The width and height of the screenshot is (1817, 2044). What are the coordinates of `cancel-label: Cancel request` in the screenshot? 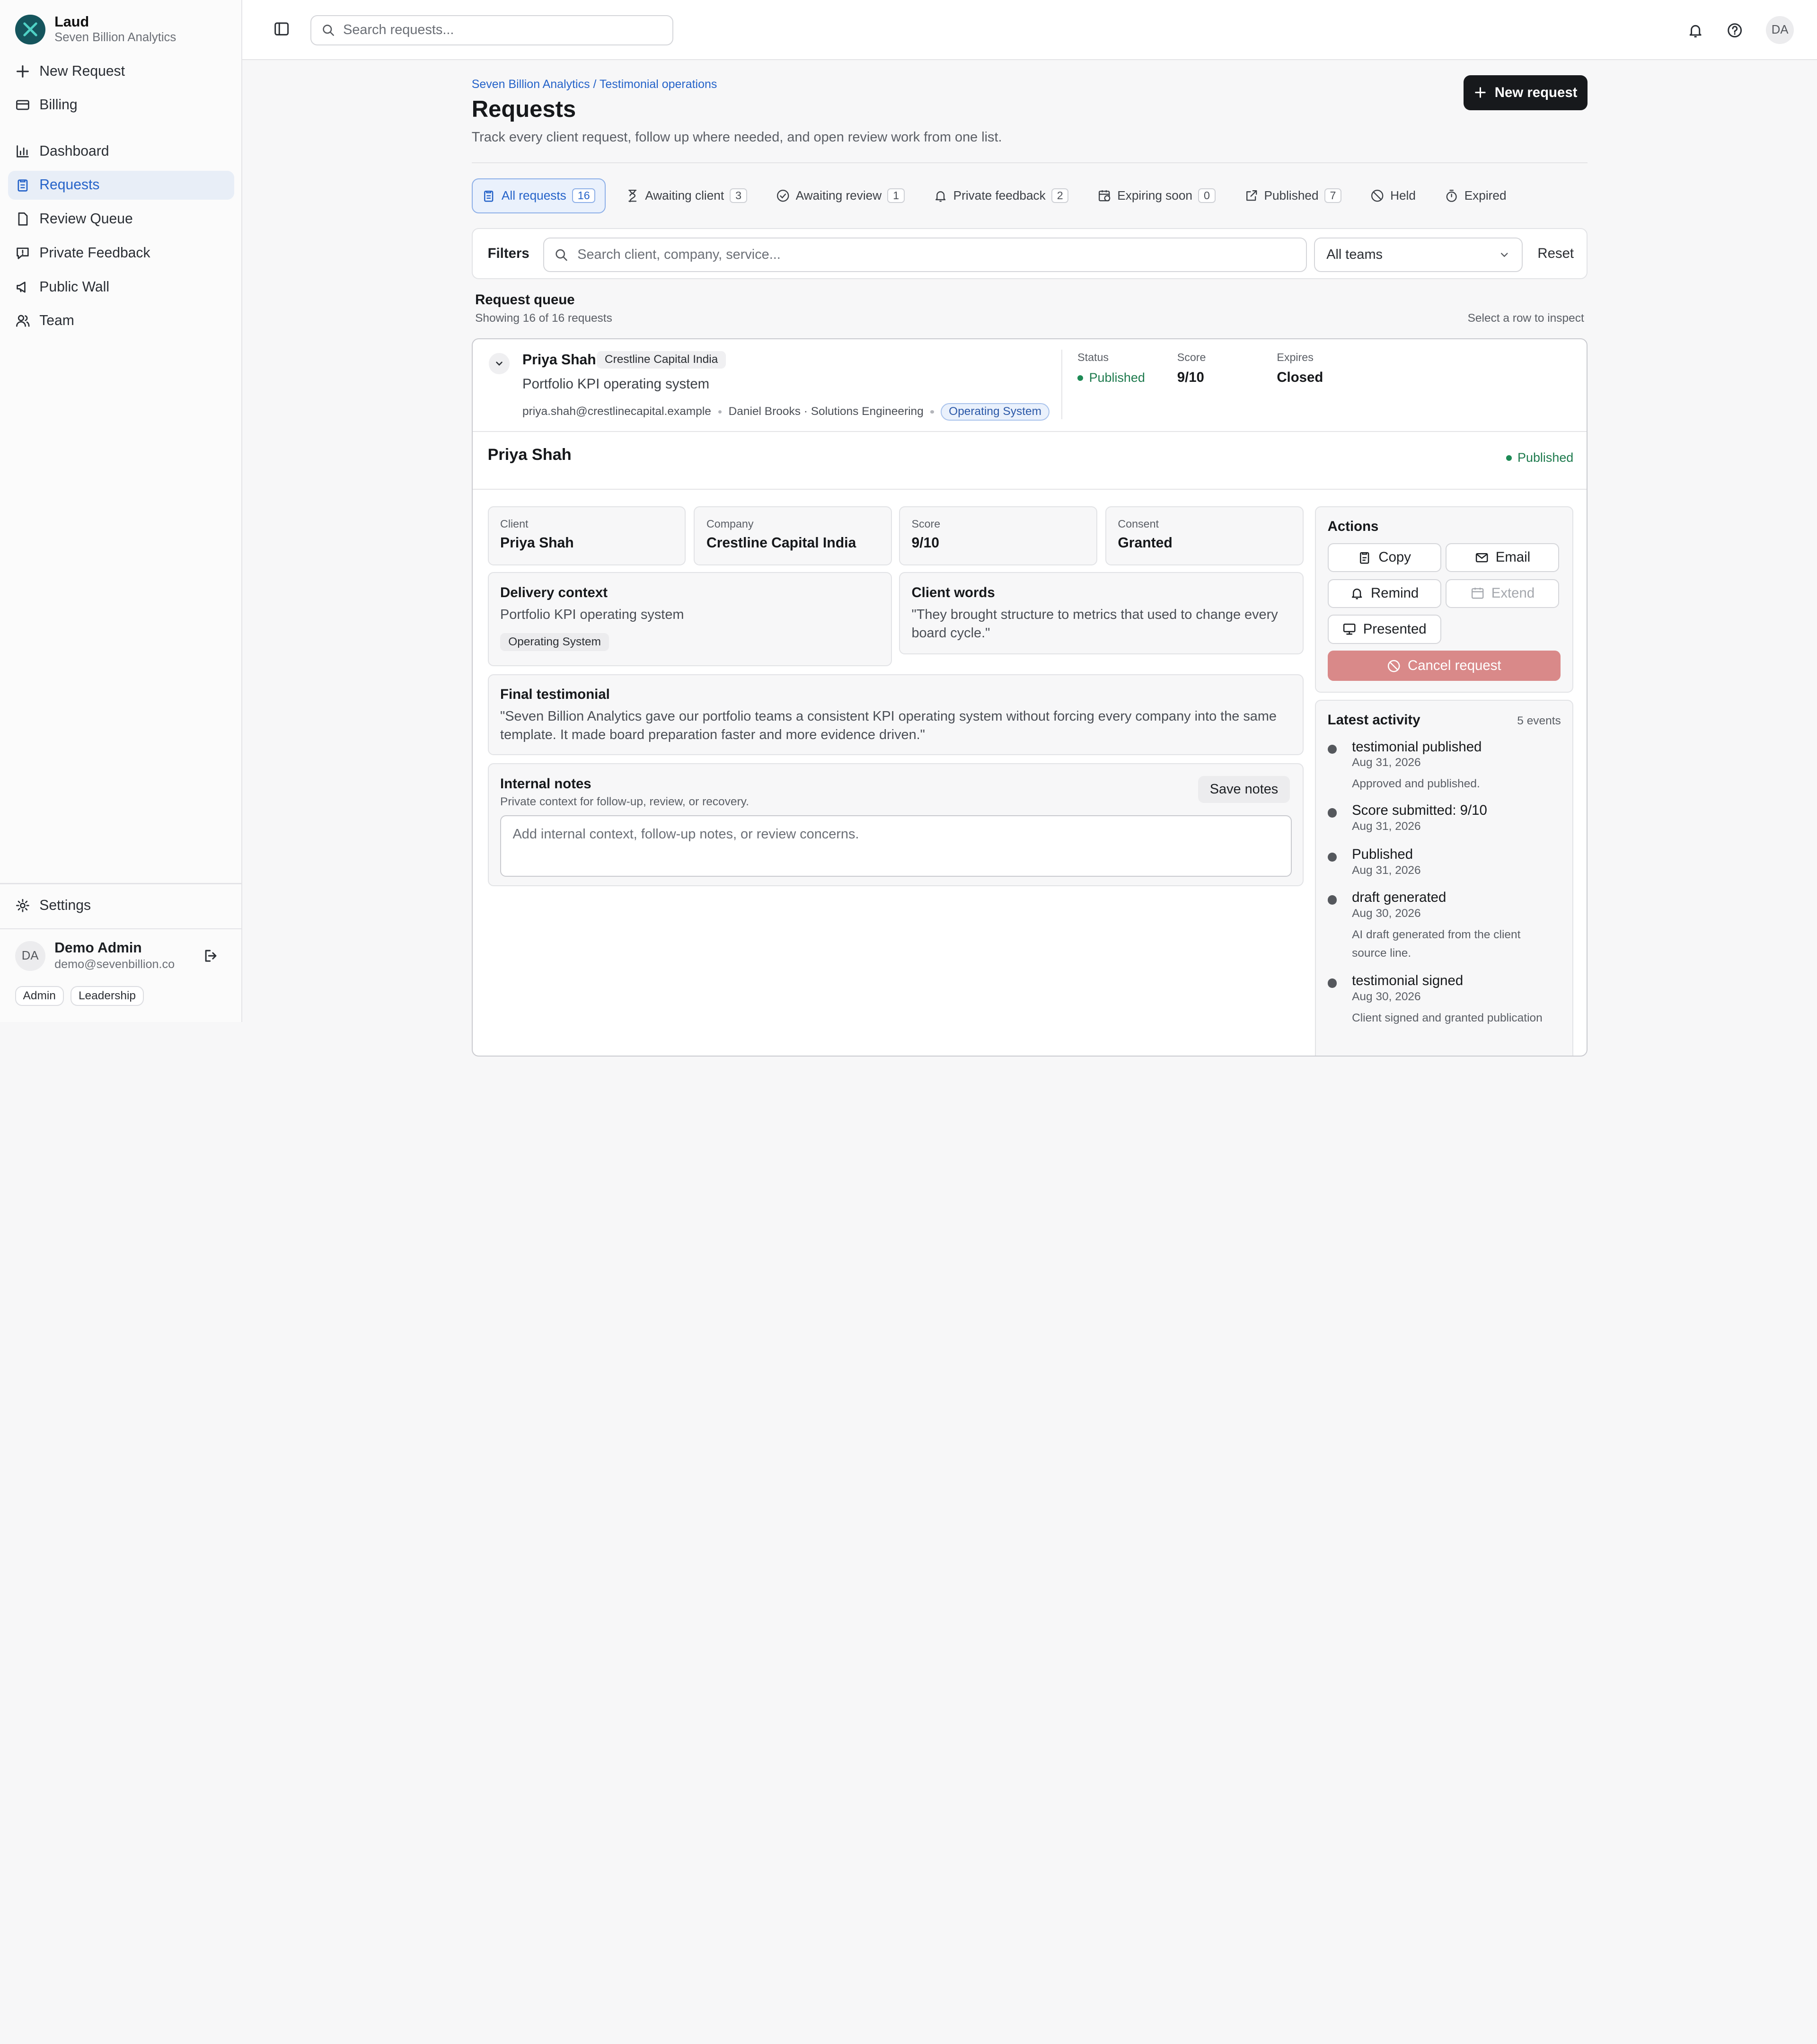 It's located at (1454, 666).